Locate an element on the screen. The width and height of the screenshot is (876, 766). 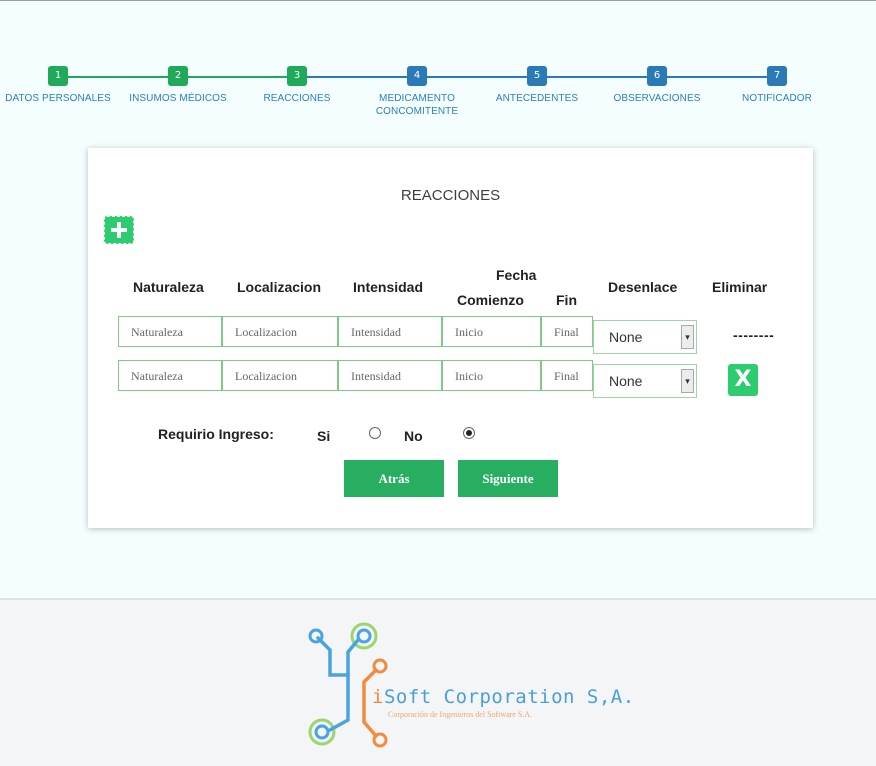
step-label: NOTIFICADOR is located at coordinates (777, 98).